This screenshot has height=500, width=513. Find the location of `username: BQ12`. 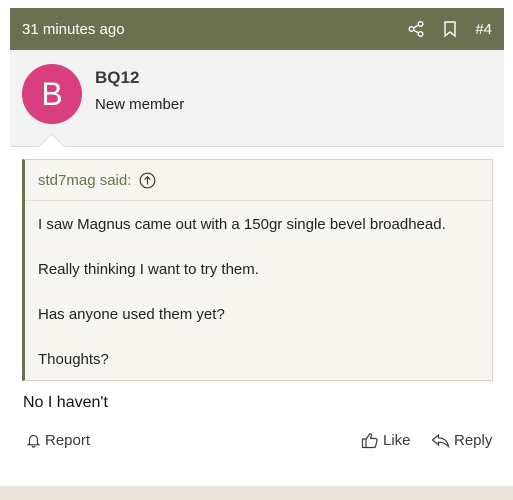

username: BQ12 is located at coordinates (117, 78).